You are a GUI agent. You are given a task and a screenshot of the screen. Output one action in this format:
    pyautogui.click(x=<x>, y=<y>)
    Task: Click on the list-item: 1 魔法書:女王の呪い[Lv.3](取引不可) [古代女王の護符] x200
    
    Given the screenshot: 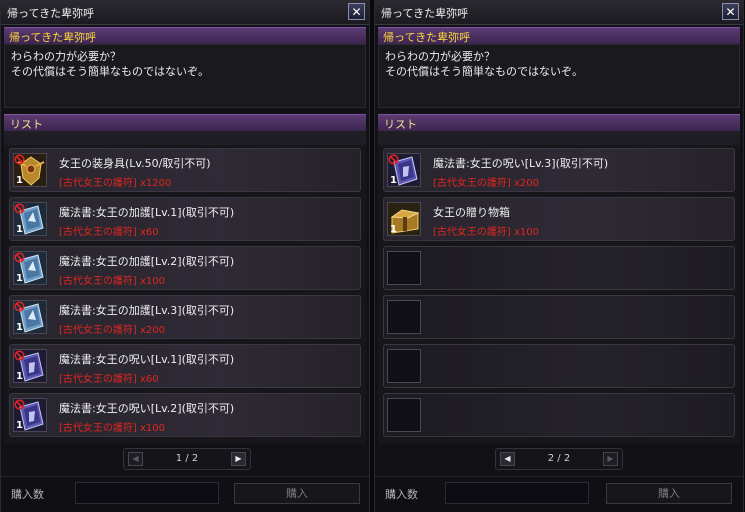 What is the action you would take?
    pyautogui.click(x=559, y=170)
    